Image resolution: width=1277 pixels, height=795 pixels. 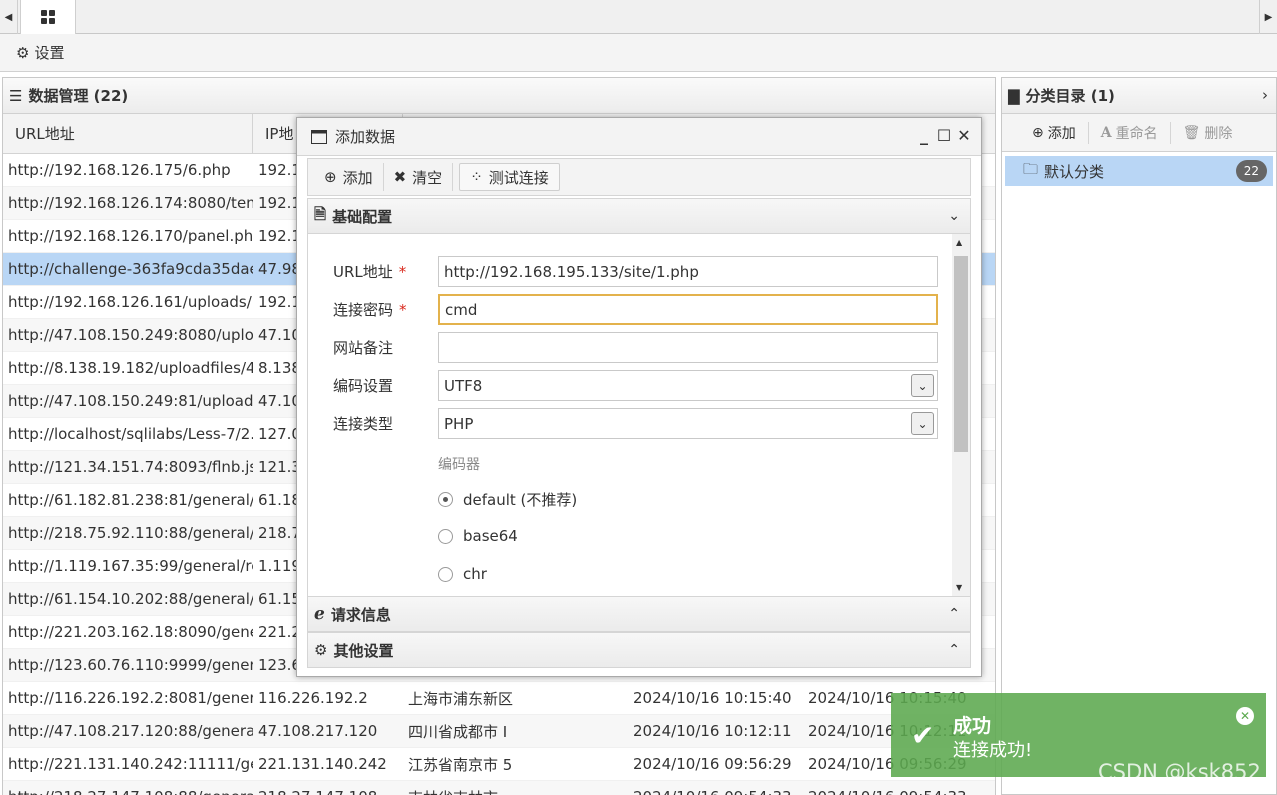 I want to click on cell-location: 吉林省吉林市, so click(x=515, y=791).